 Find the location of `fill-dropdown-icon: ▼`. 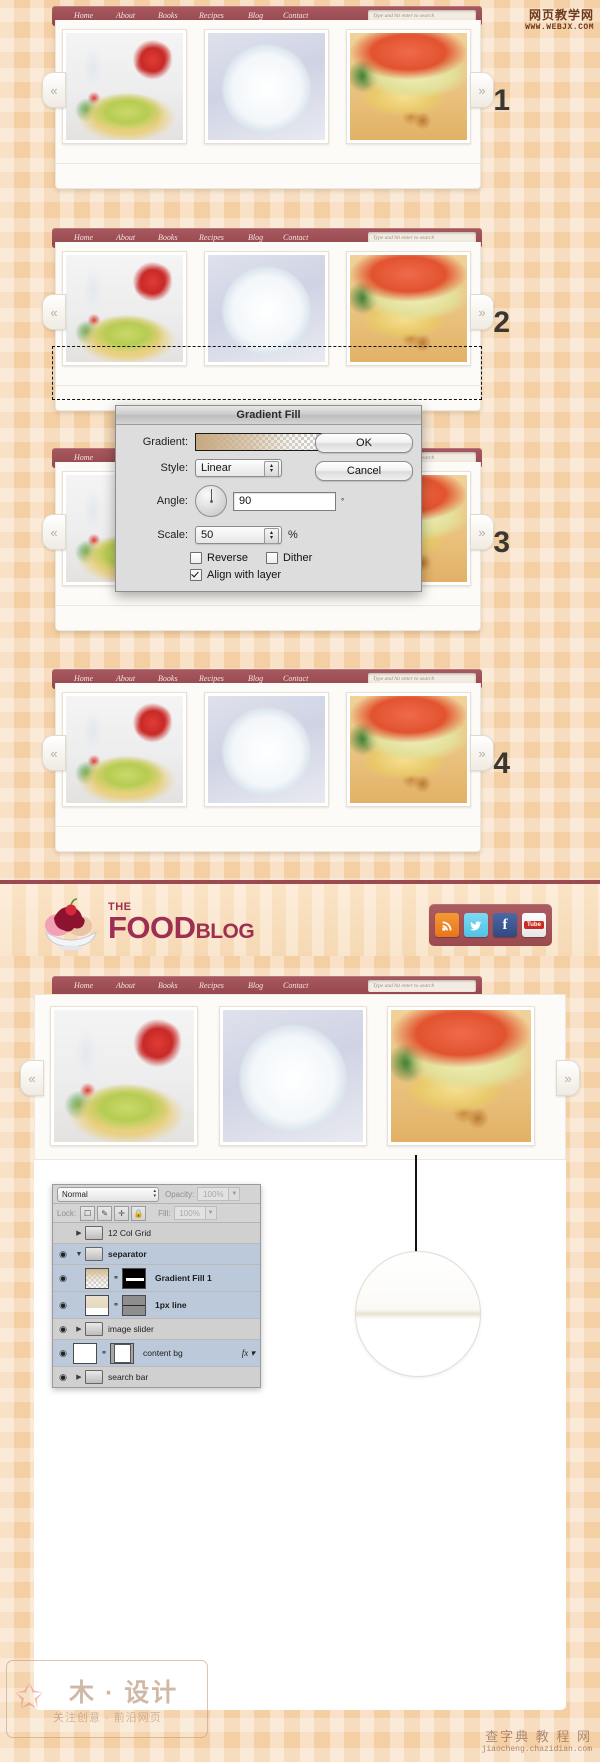

fill-dropdown-icon: ▼ is located at coordinates (211, 1213).